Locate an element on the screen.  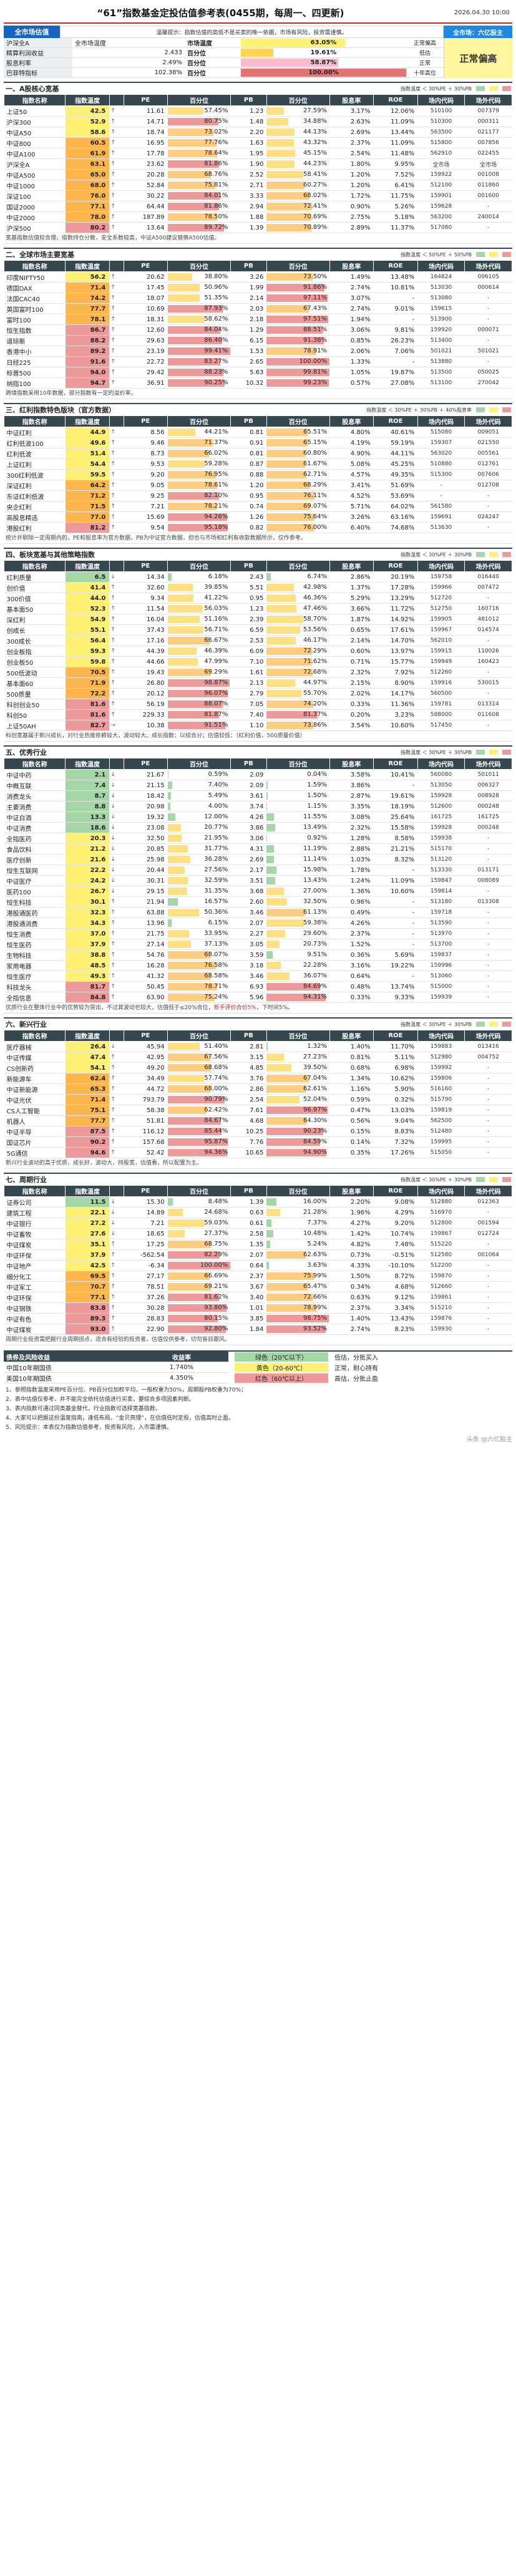
index-name: 恒生消费 is located at coordinates (35, 933).